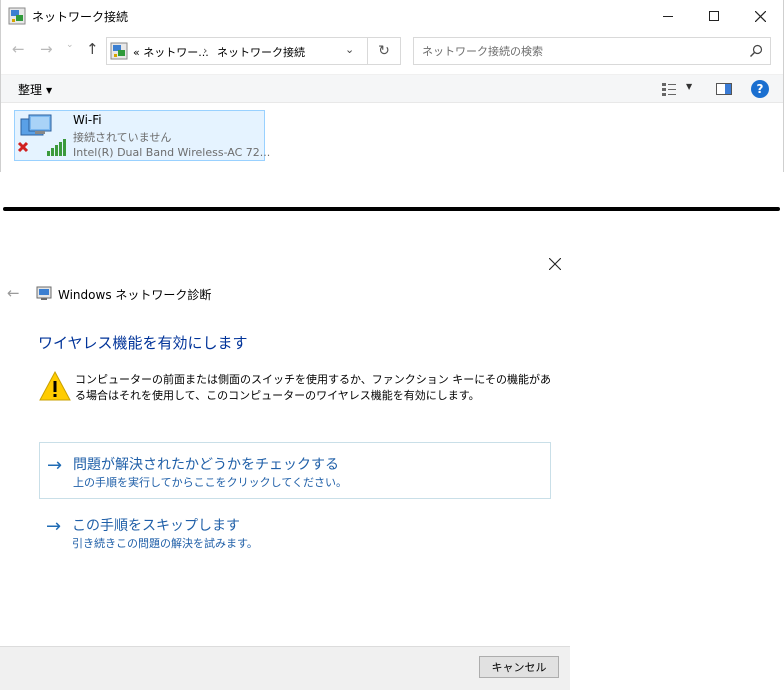 Image resolution: width=784 pixels, height=690 pixels. I want to click on close-button, so click(760, 16).